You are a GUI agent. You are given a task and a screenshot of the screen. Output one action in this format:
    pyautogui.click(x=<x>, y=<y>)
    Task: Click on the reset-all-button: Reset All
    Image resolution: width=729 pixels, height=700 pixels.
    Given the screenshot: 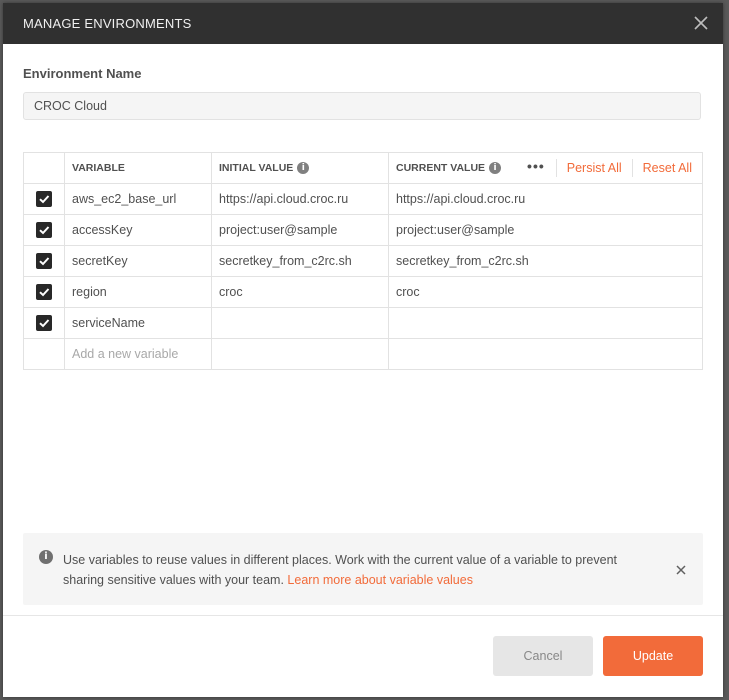 What is the action you would take?
    pyautogui.click(x=667, y=168)
    